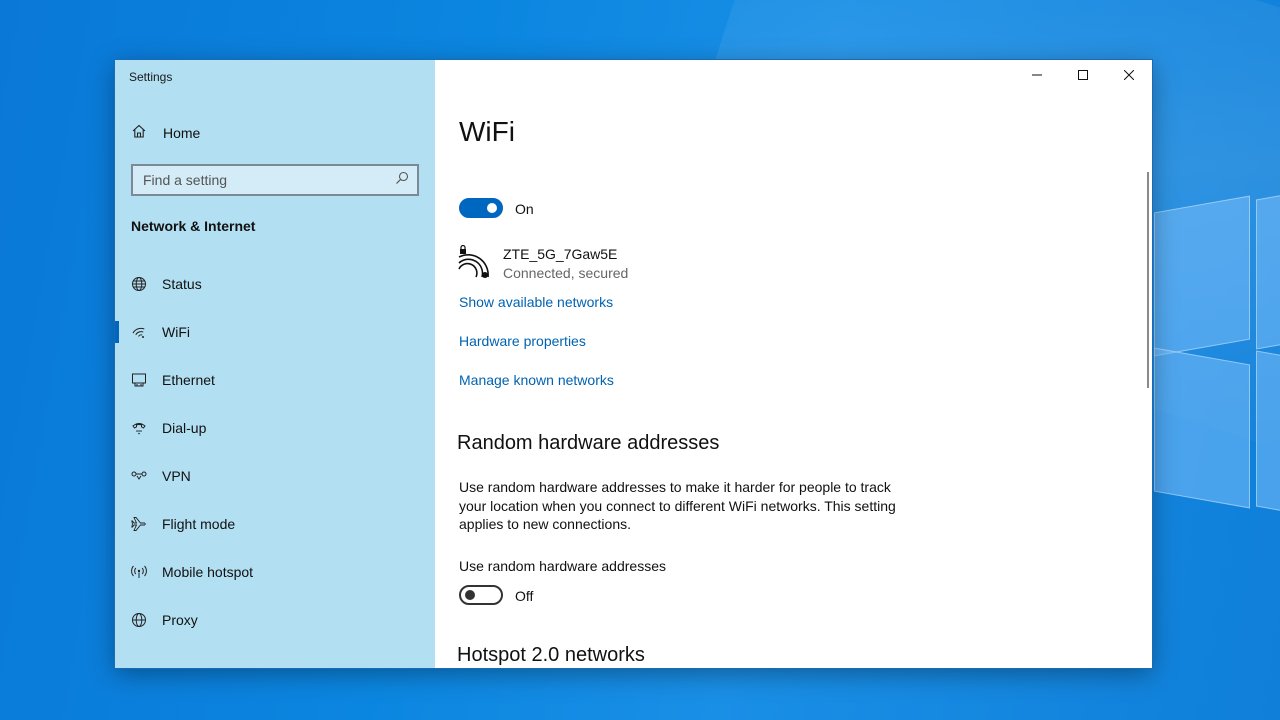 The image size is (1280, 720). What do you see at coordinates (481, 595) in the screenshot?
I see `random-hw-toggle` at bounding box center [481, 595].